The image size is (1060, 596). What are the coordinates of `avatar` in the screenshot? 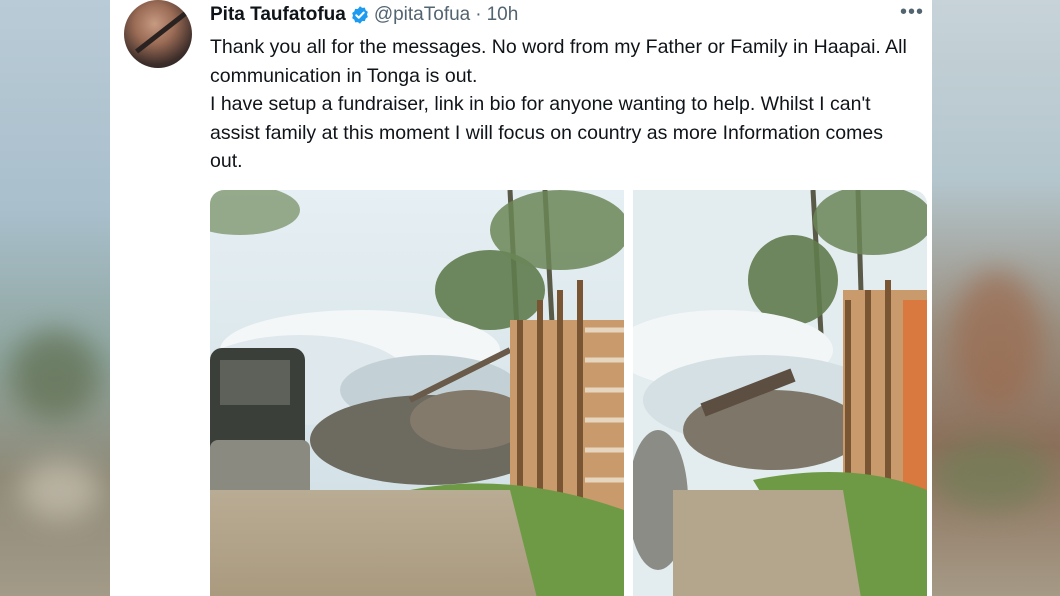 It's located at (158, 34).